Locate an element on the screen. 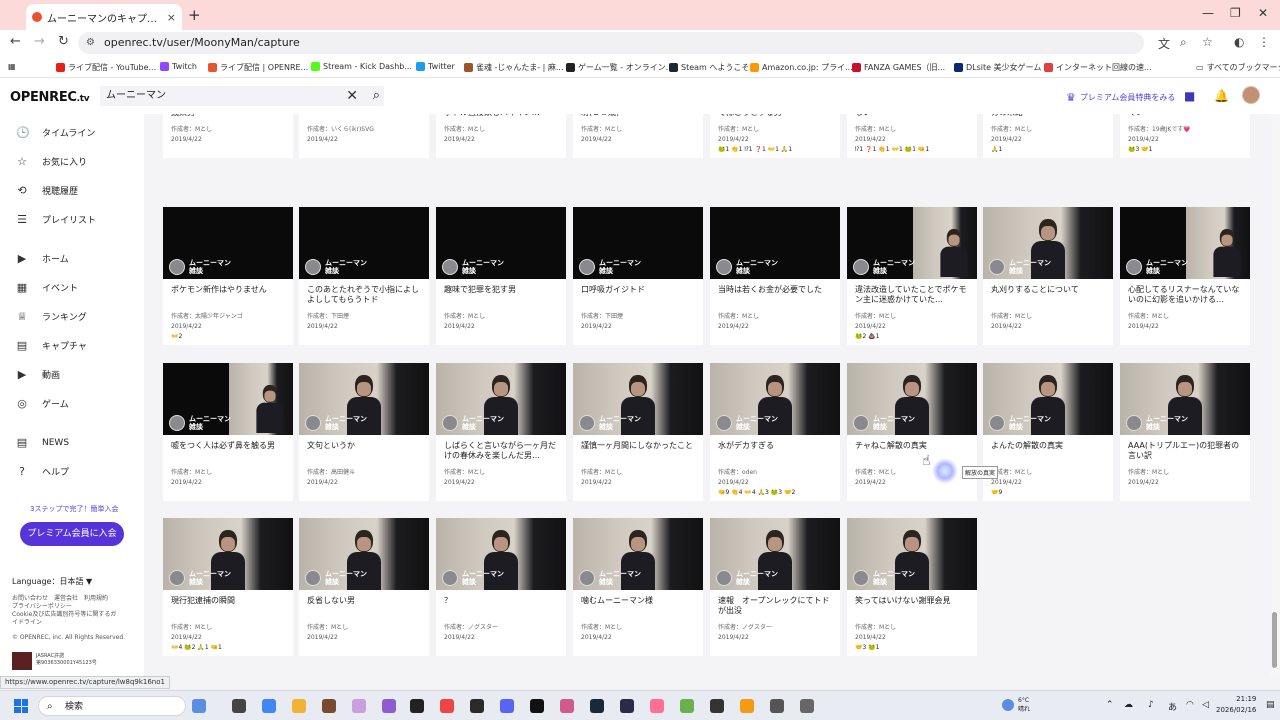 The width and height of the screenshot is (1280, 720). game-app-icon is located at coordinates (329, 706).